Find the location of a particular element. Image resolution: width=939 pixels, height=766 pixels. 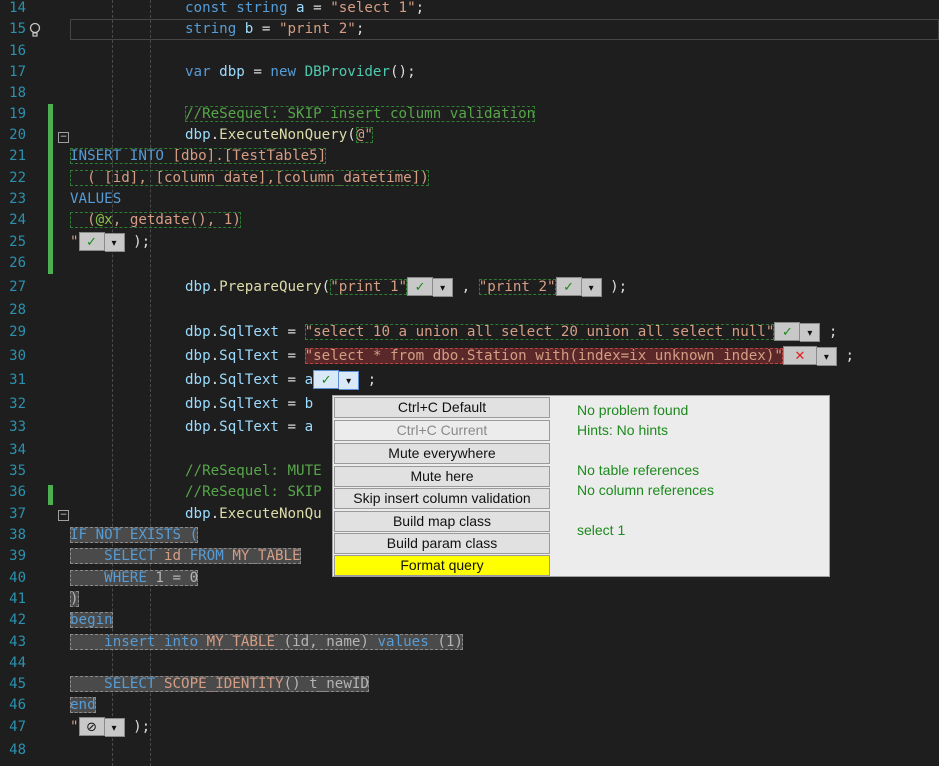

type-name: DBProvider is located at coordinates (347, 72).